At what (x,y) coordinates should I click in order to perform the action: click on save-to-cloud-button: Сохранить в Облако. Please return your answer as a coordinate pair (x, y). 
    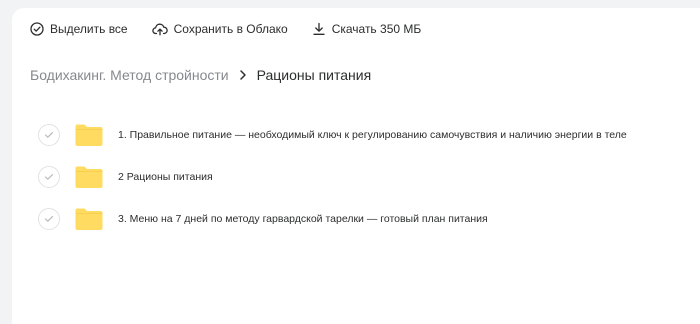
    Looking at the image, I should click on (219, 29).